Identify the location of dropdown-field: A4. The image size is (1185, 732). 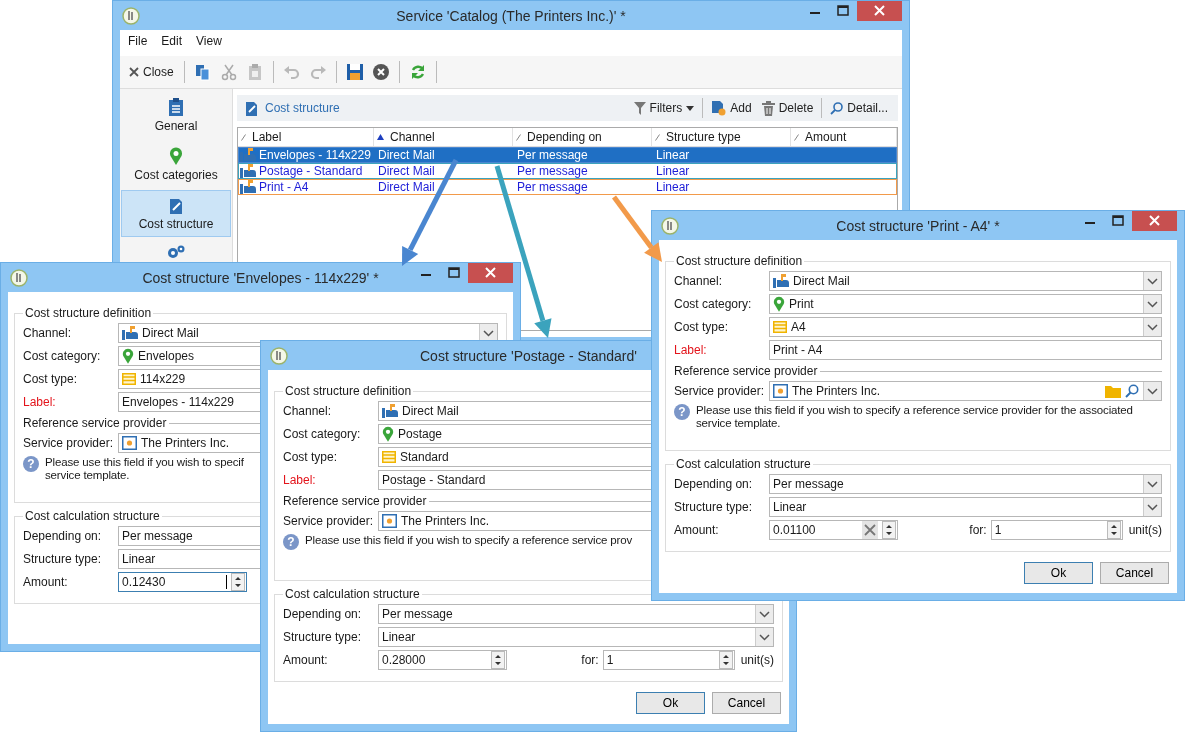
(965, 327).